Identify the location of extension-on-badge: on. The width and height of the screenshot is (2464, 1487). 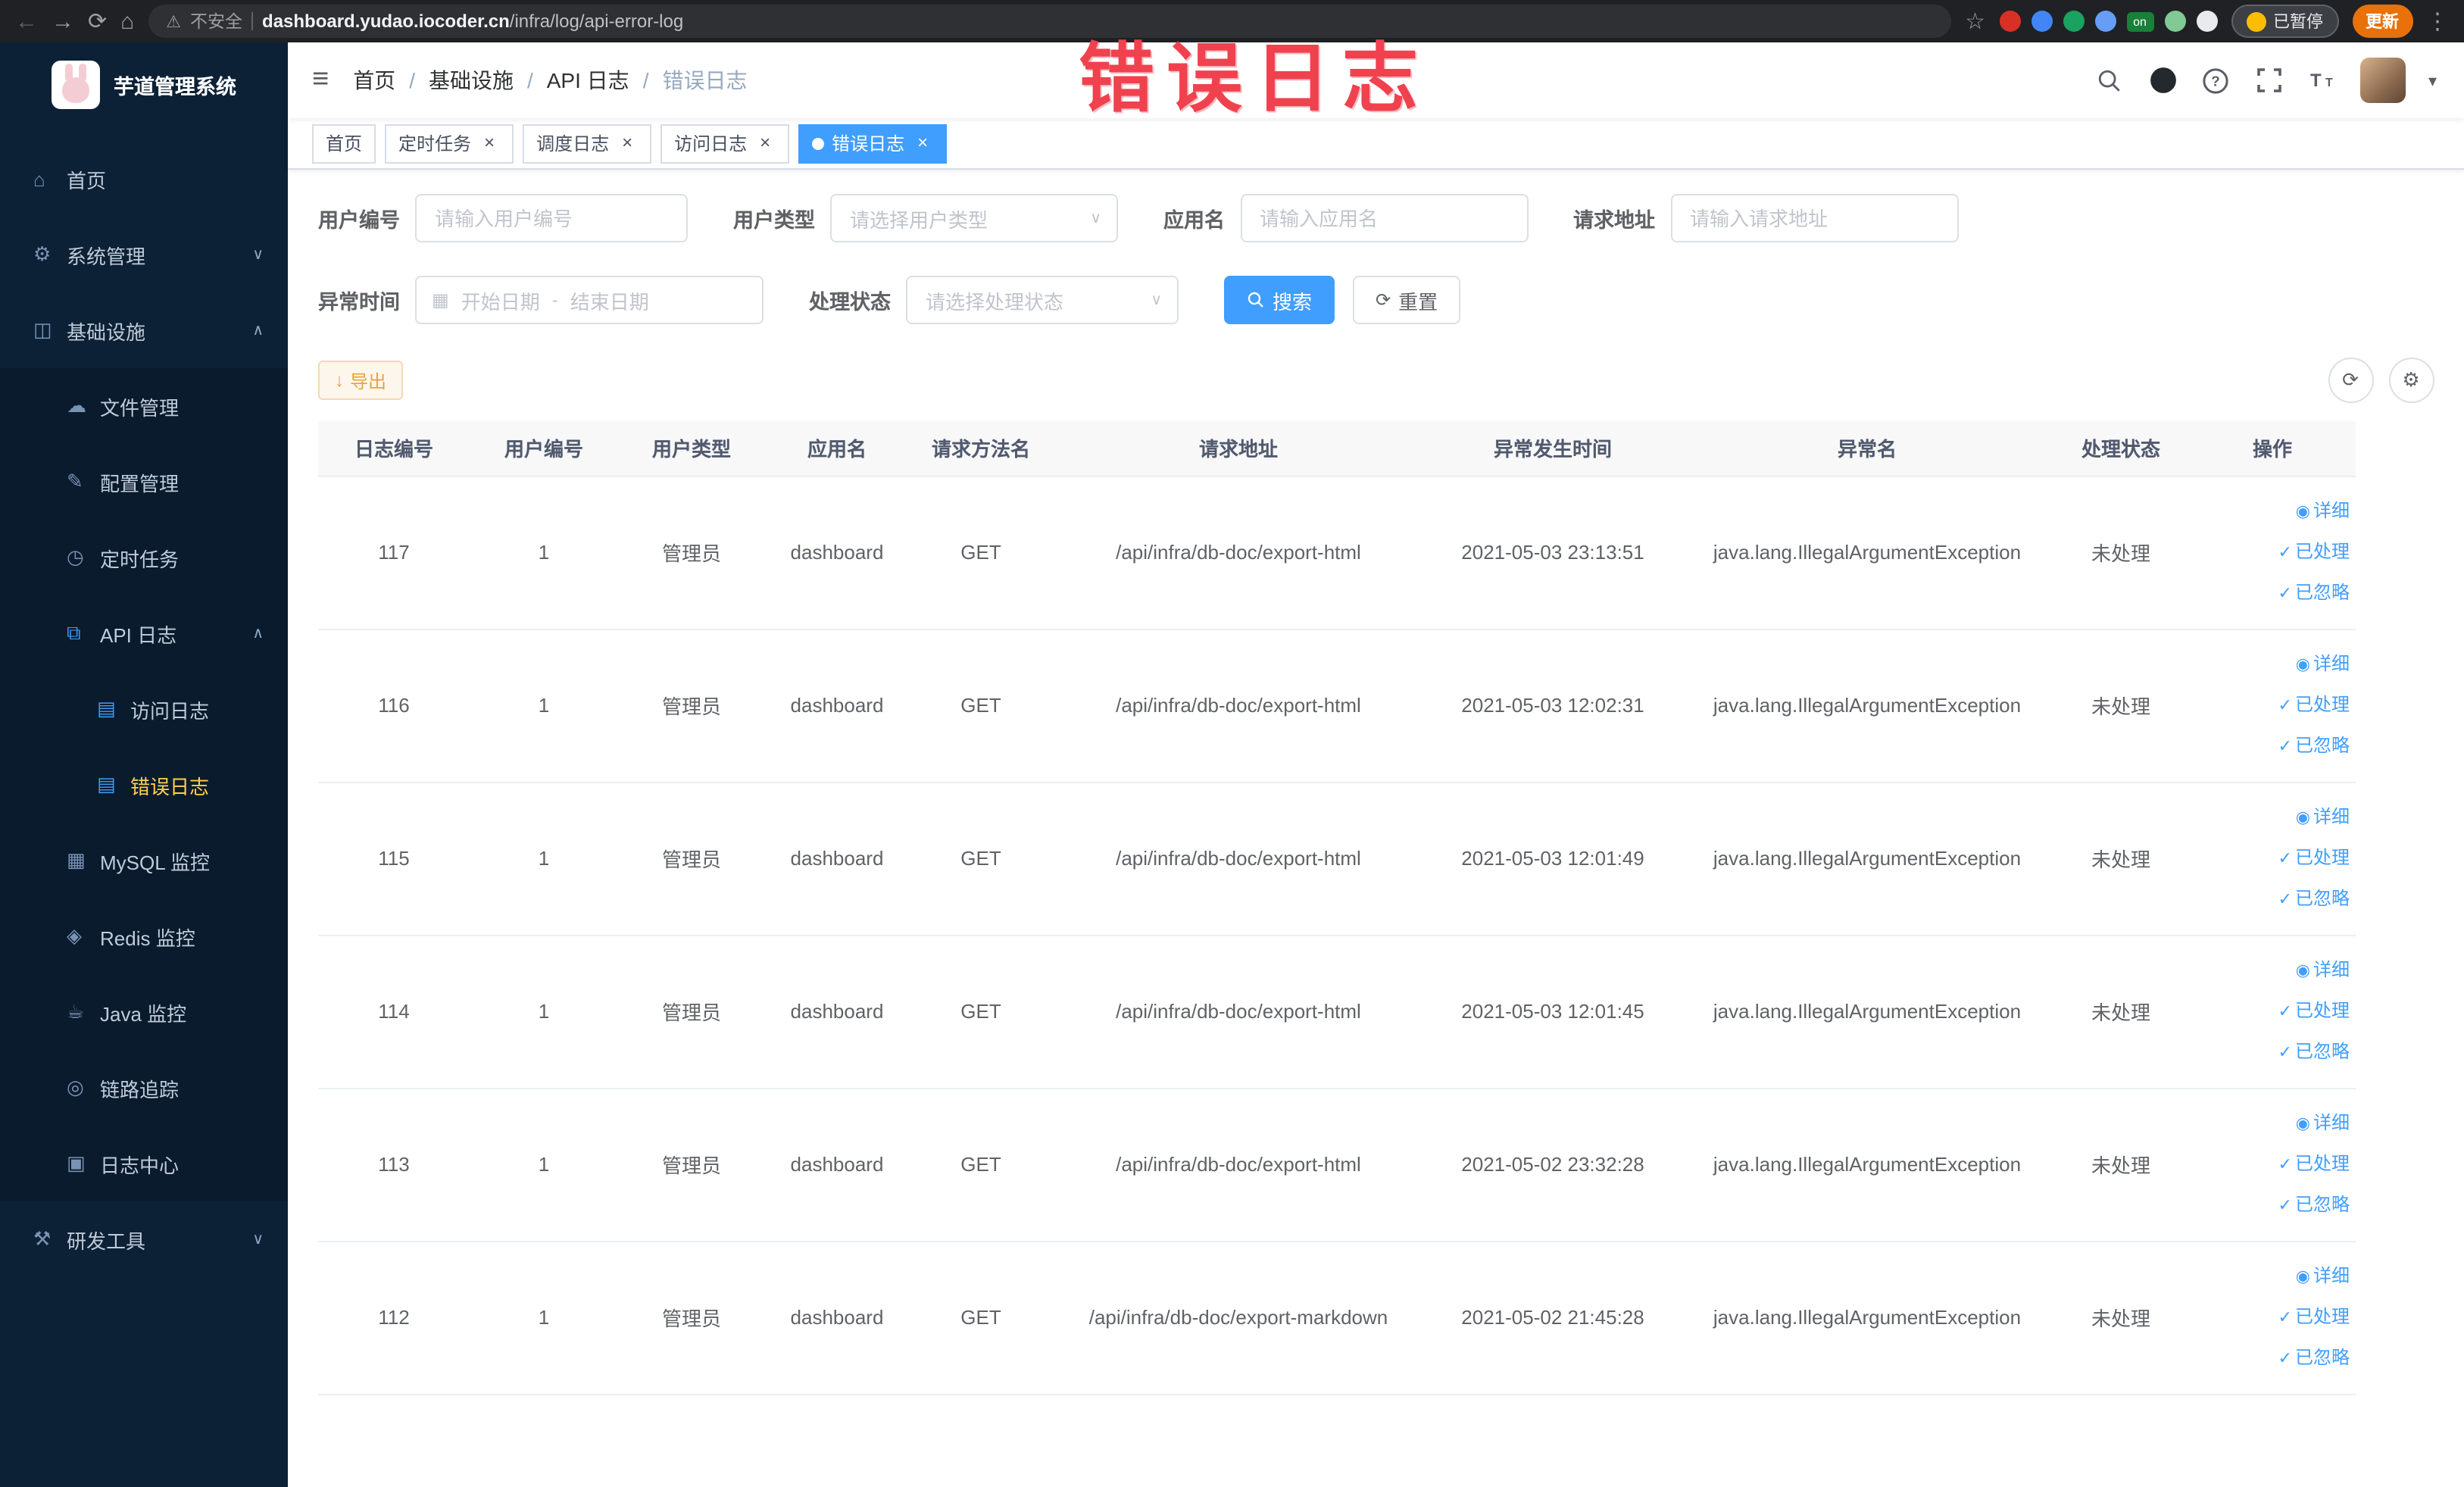
(2139, 21).